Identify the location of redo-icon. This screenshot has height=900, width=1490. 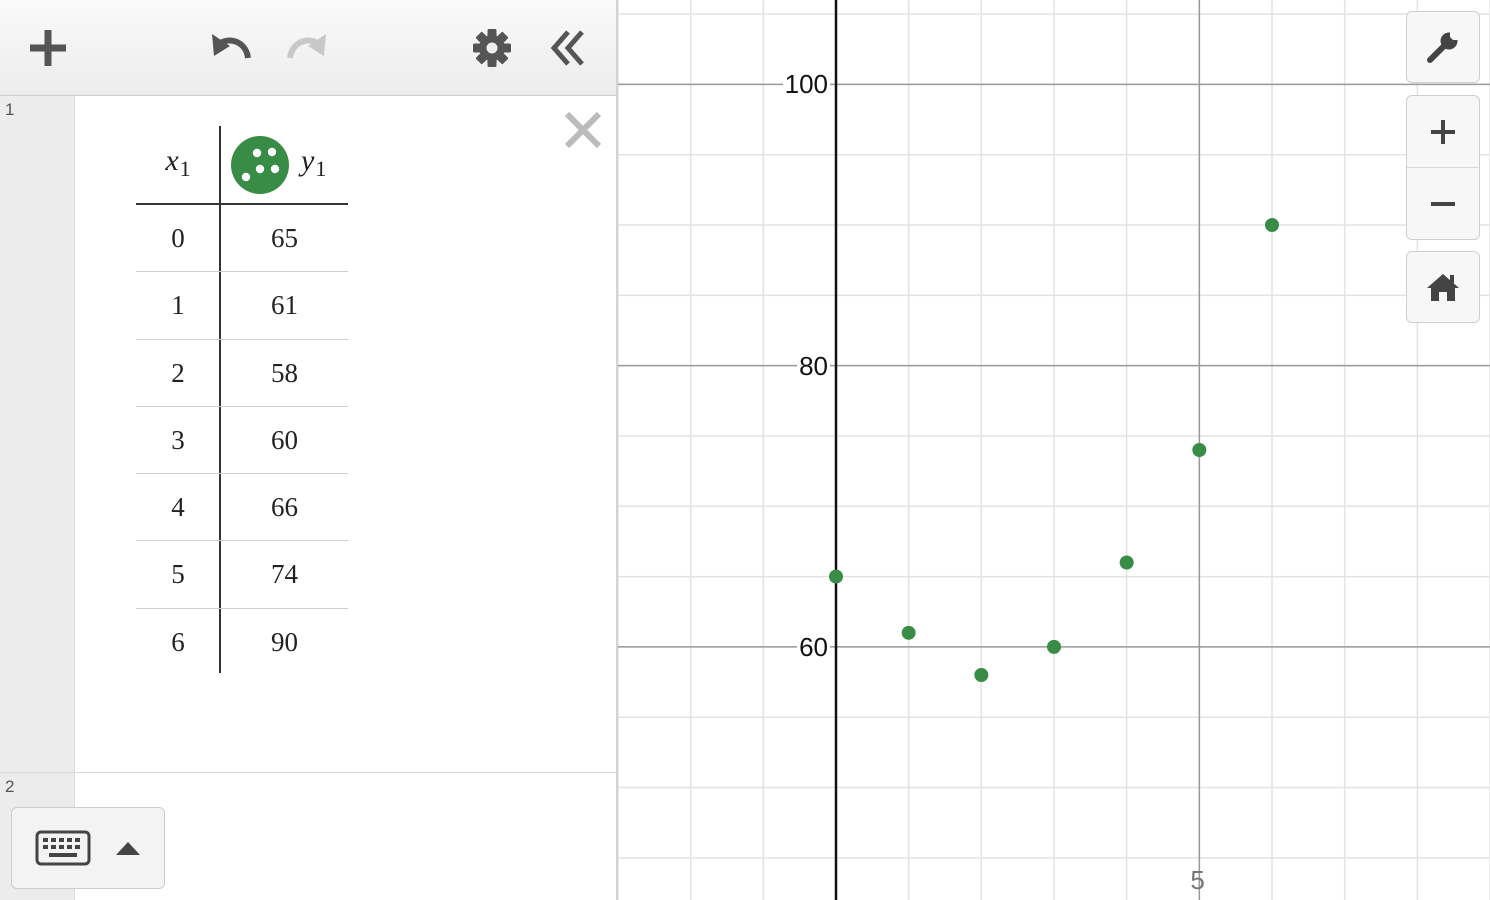
(306, 46).